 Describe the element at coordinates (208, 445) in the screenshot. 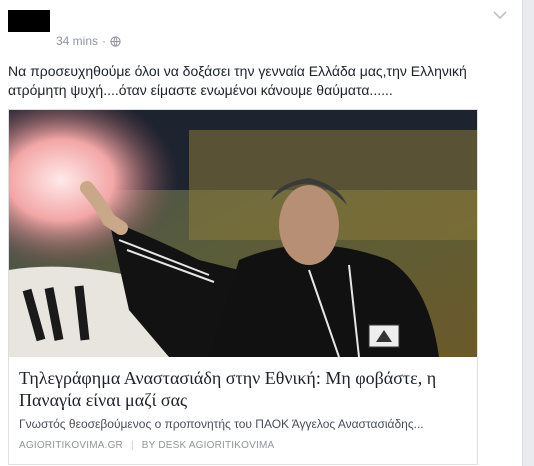

I see `link-byline: BY DESK AGIORITIKOVIMA` at that location.